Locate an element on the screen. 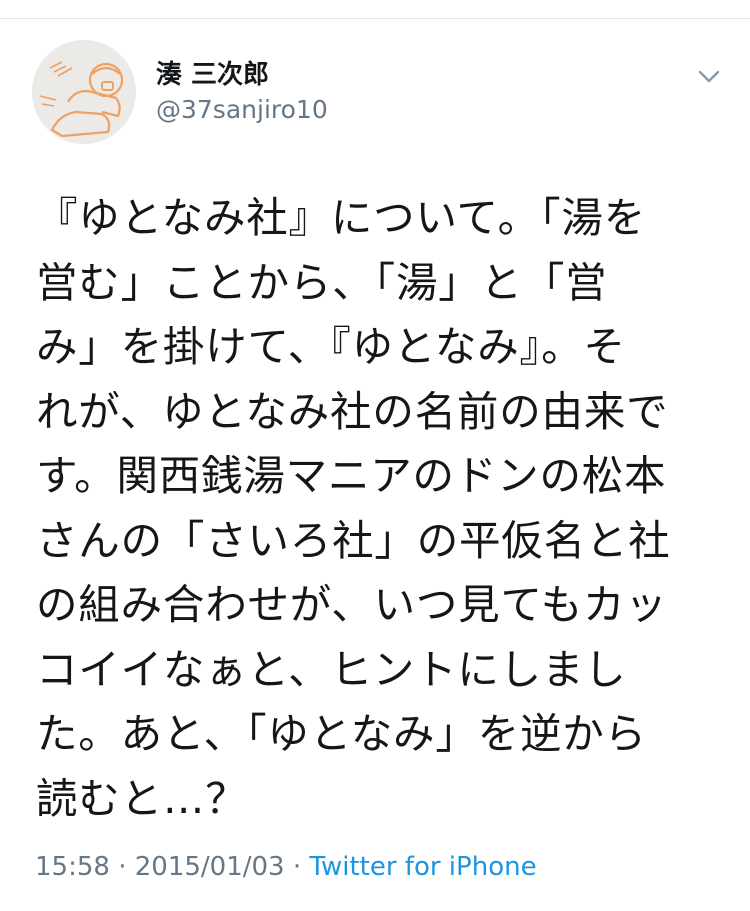 The height and width of the screenshot is (911, 750). user-handle: @37sanjiro10 is located at coordinates (242, 109).